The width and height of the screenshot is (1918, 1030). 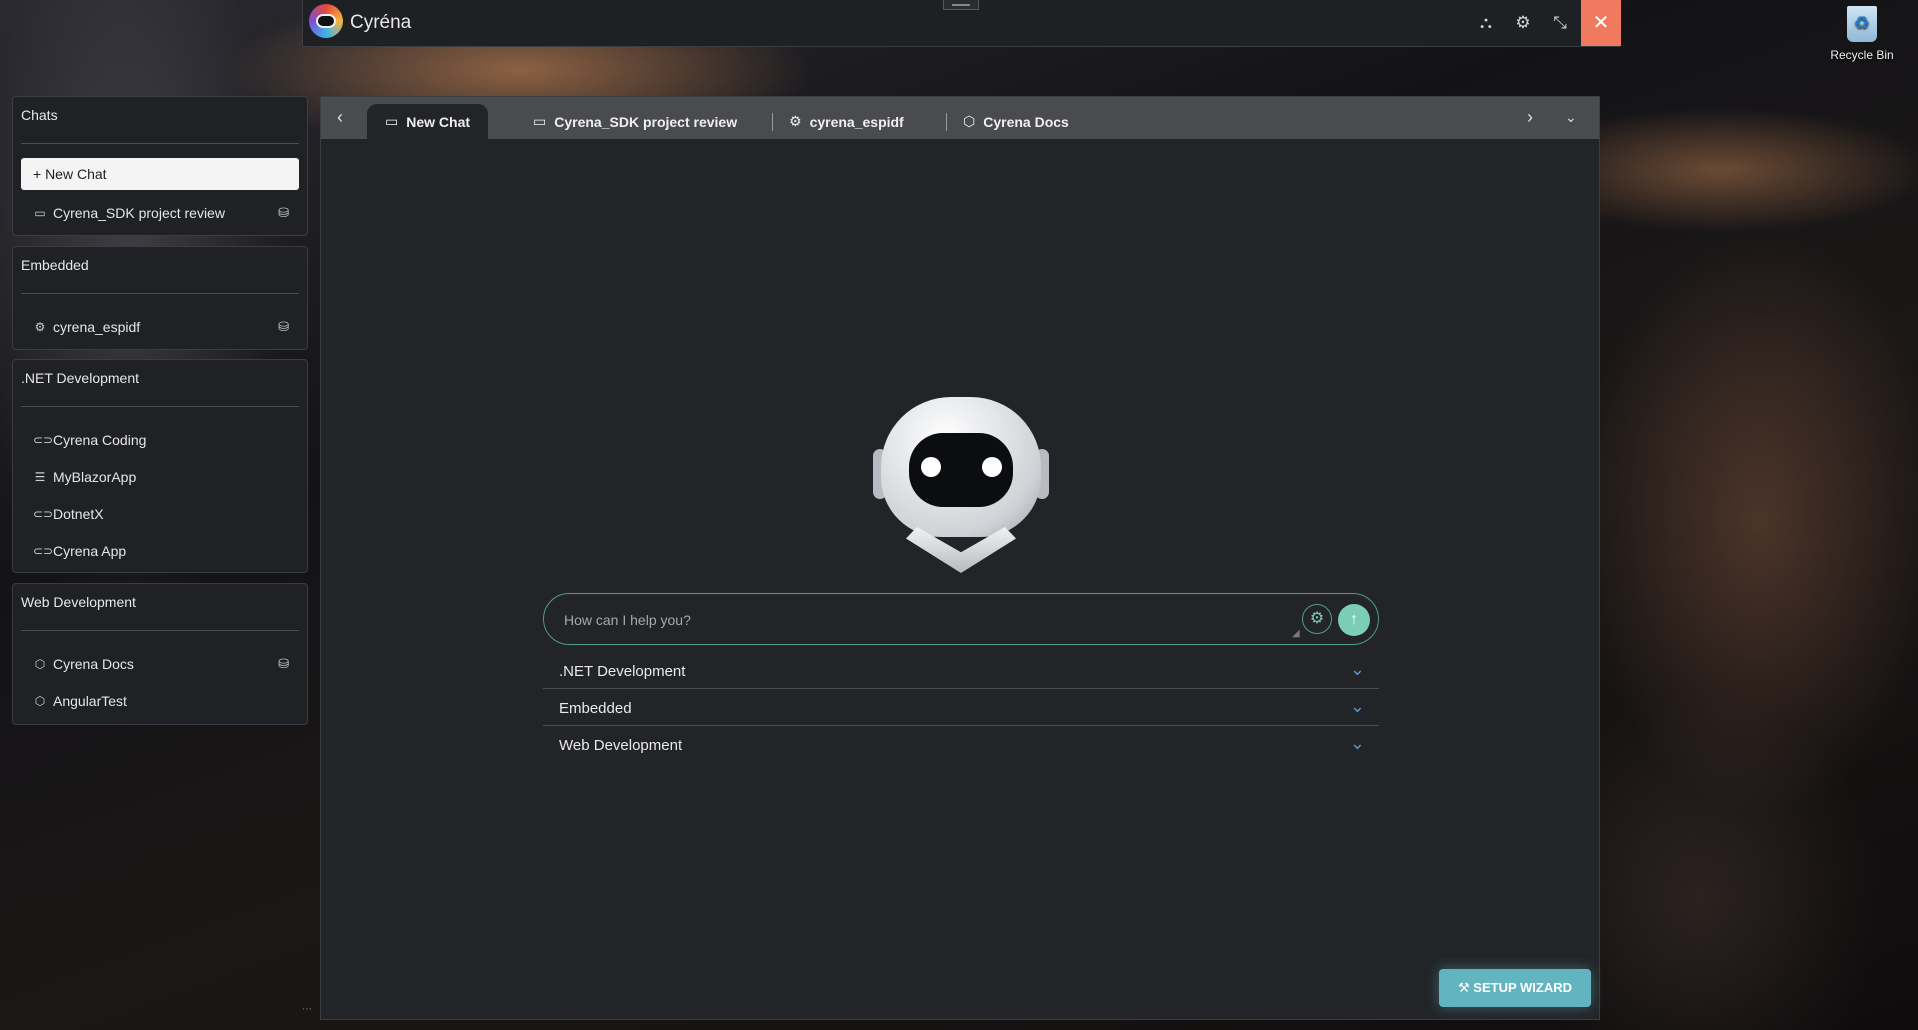 What do you see at coordinates (931, 467) in the screenshot?
I see `robot-eye-left` at bounding box center [931, 467].